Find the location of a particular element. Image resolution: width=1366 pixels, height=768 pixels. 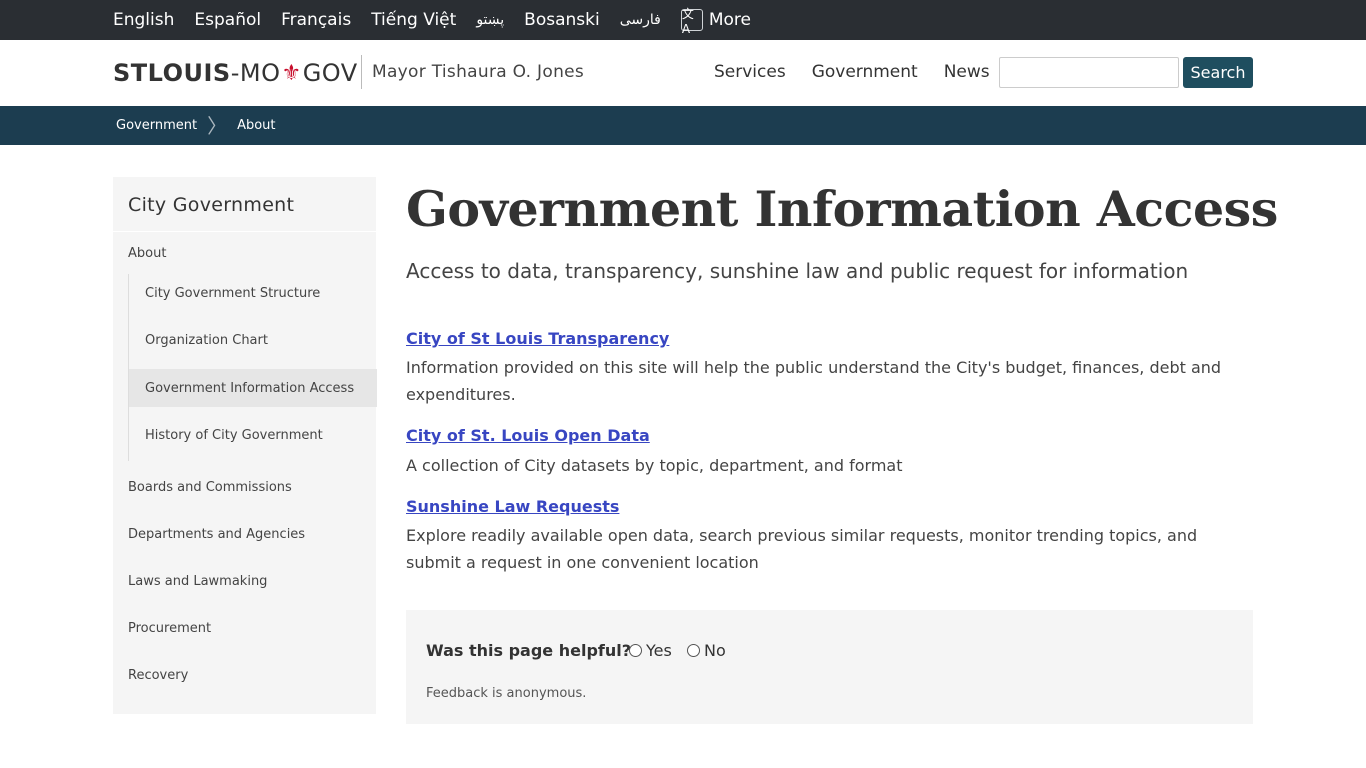

lang-bosanski: Bosanski is located at coordinates (562, 20).